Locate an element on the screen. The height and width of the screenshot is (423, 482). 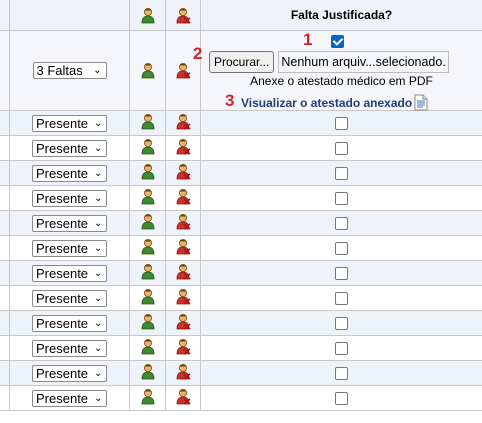
view-attachment-link: Visualizar o atestado anexado is located at coordinates (334, 102).